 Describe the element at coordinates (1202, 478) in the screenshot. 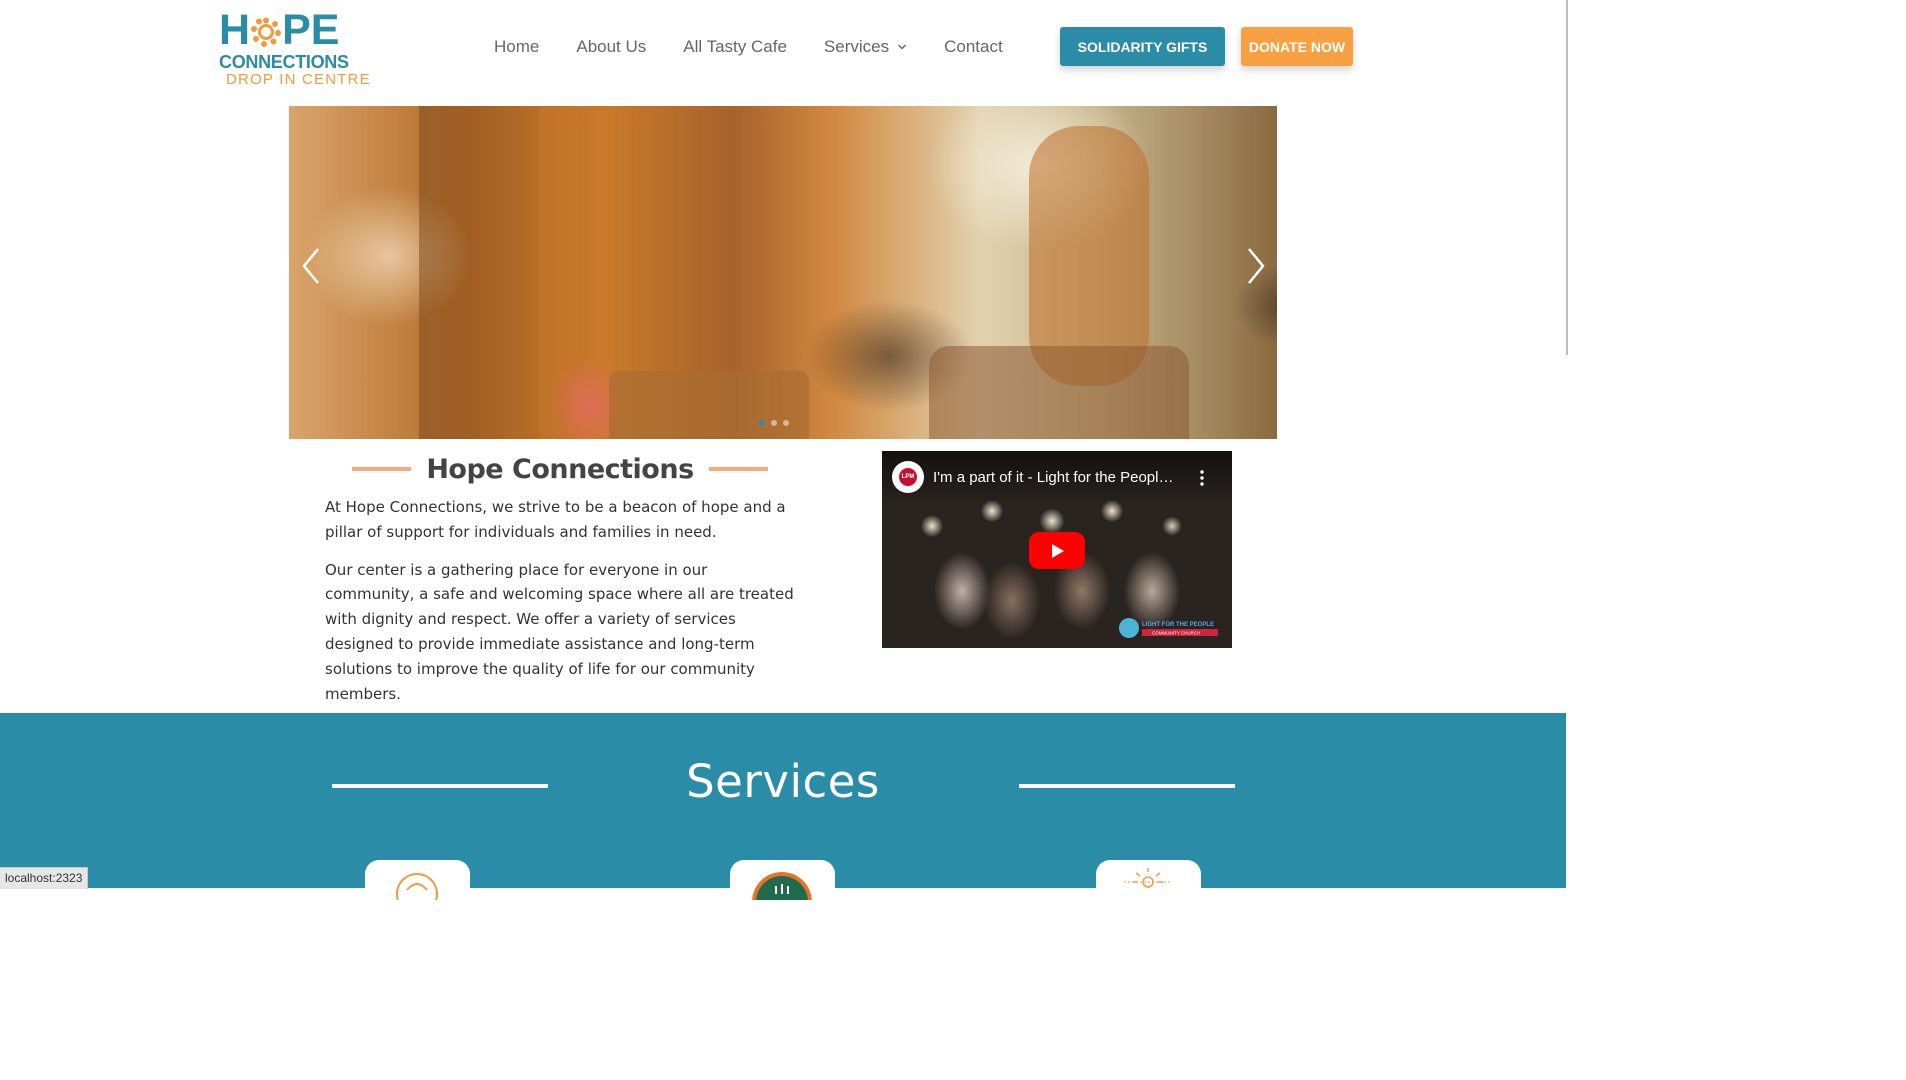

I see `more-vert-icon` at that location.